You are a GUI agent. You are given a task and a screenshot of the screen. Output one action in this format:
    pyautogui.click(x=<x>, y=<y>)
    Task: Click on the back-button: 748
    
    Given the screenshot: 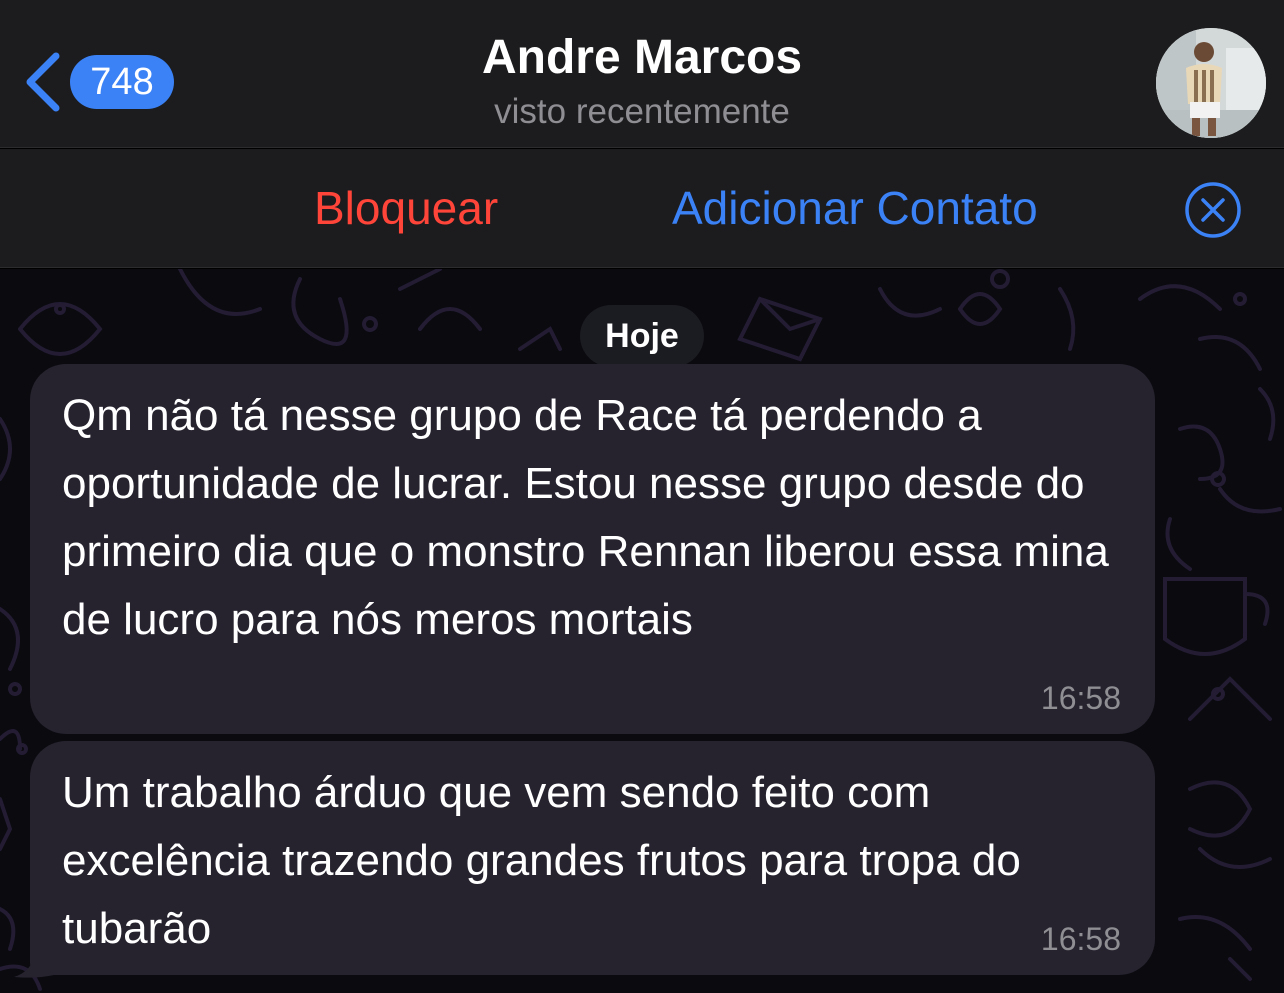 What is the action you would take?
    pyautogui.click(x=102, y=82)
    